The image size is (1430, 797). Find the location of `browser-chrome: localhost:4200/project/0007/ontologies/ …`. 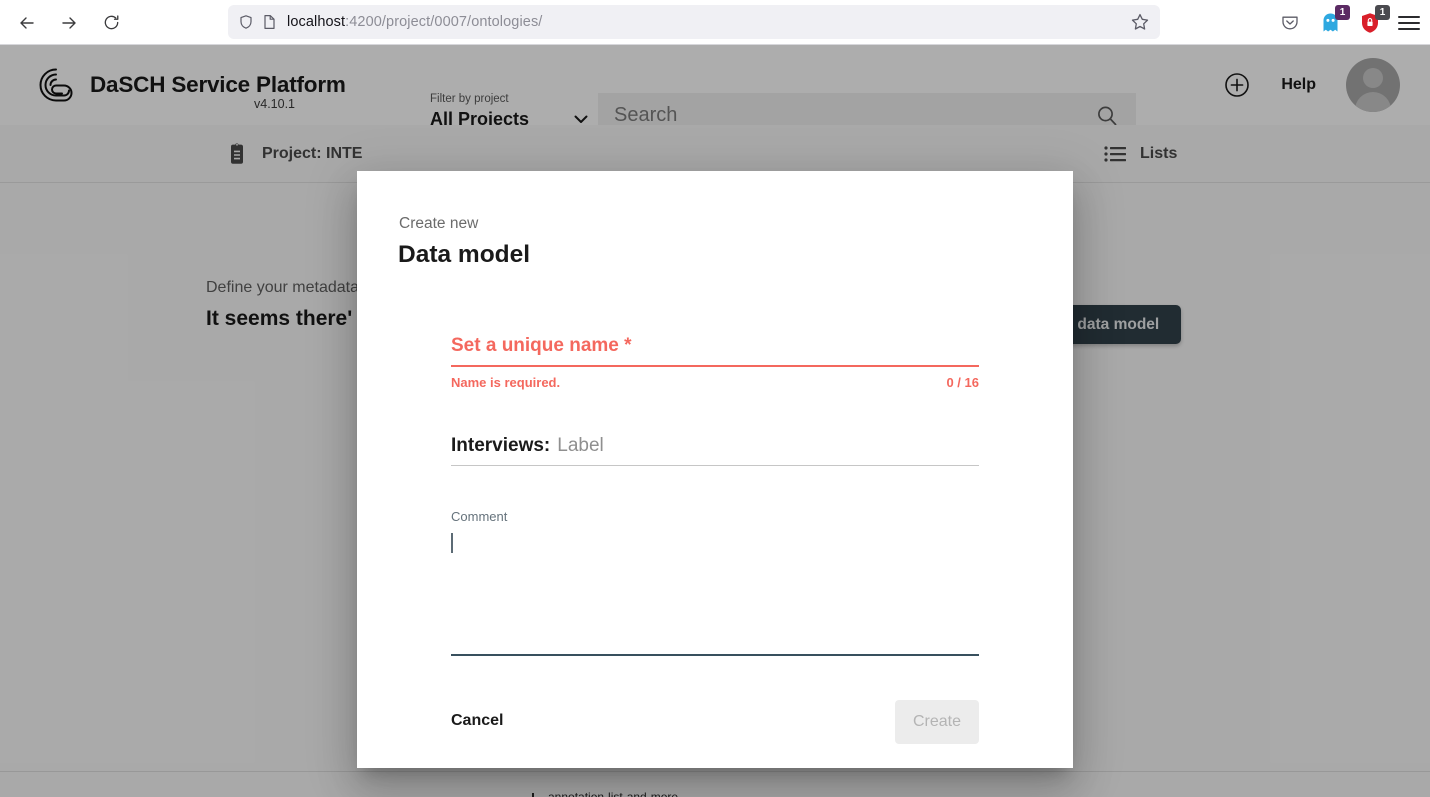

browser-chrome: localhost:4200/project/0007/ontologies/ … is located at coordinates (715, 22).